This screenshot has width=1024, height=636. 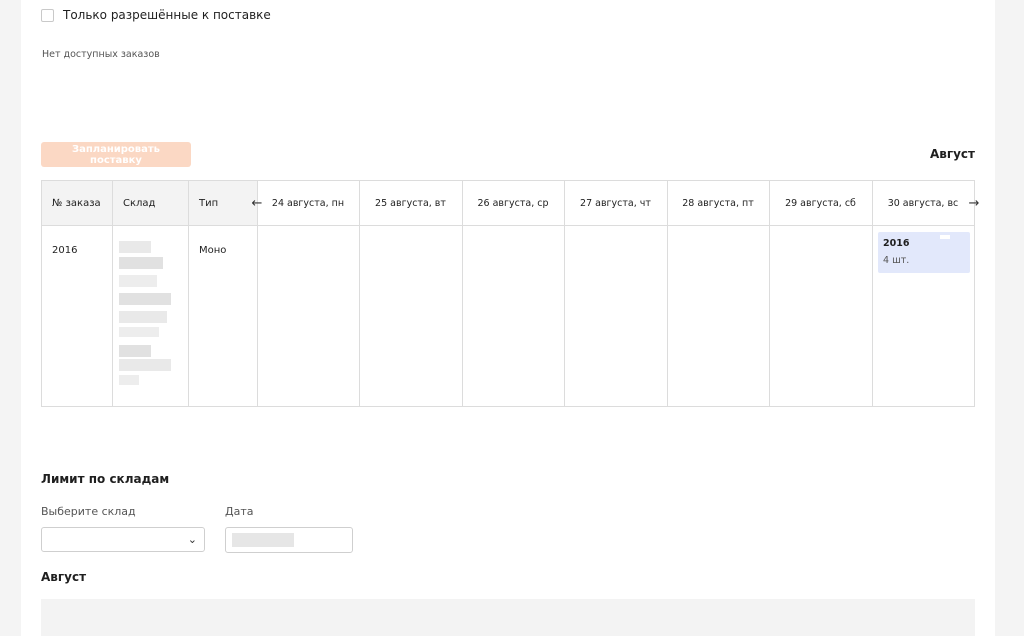 What do you see at coordinates (88, 511) in the screenshot?
I see `warehouse-select-label: Выберите склад` at bounding box center [88, 511].